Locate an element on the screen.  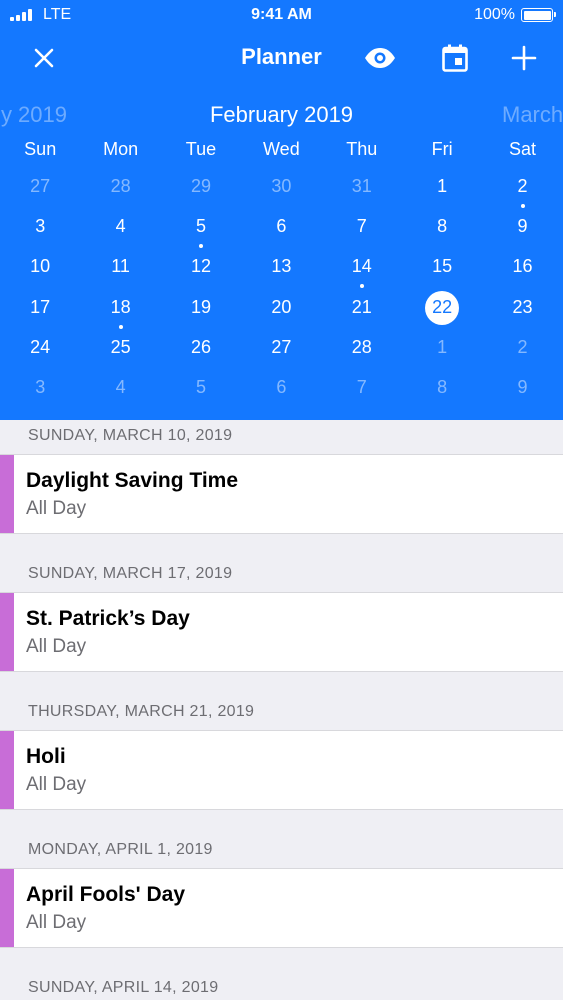
weekday-label: Fri is located at coordinates (442, 149).